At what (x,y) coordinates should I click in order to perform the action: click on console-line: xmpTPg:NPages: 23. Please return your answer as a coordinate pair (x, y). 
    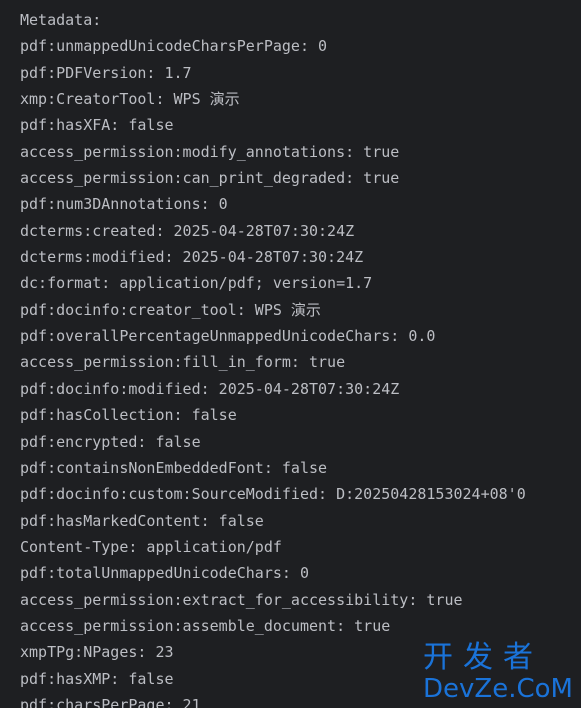
    Looking at the image, I should click on (97, 652).